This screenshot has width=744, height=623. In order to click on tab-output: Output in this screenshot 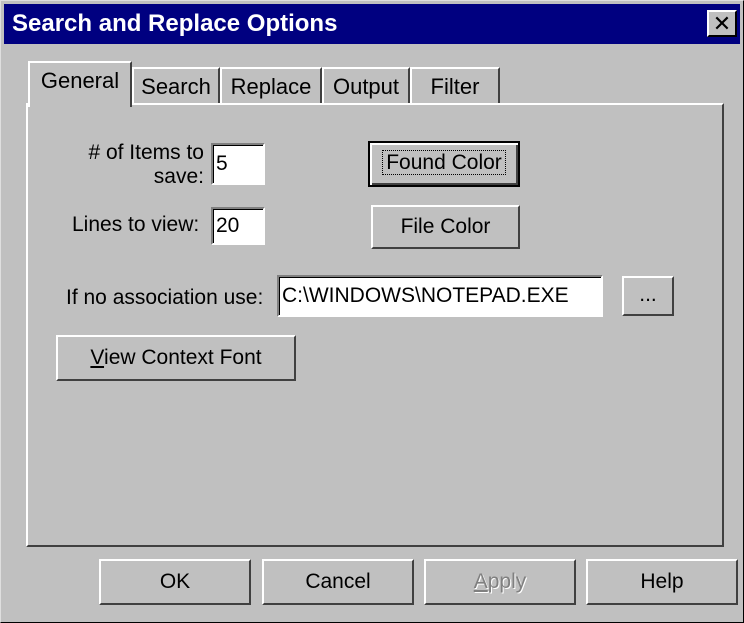, I will do `click(366, 87)`.